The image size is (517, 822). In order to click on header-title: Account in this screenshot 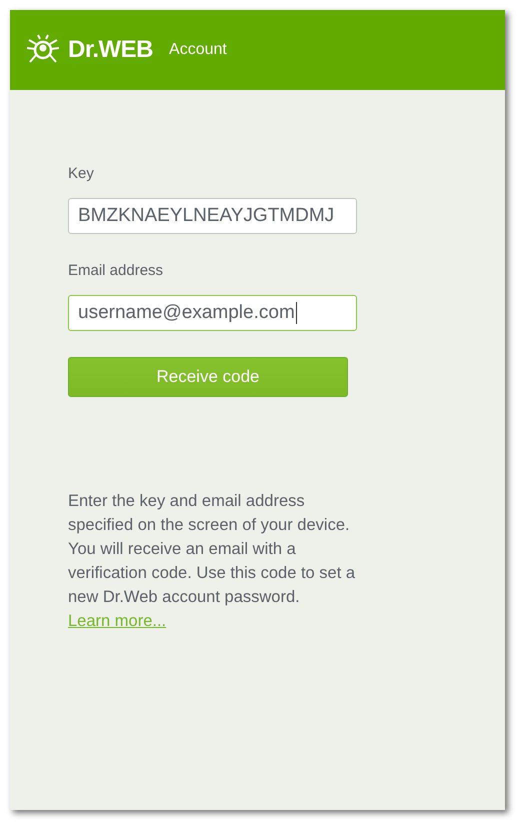, I will do `click(198, 50)`.